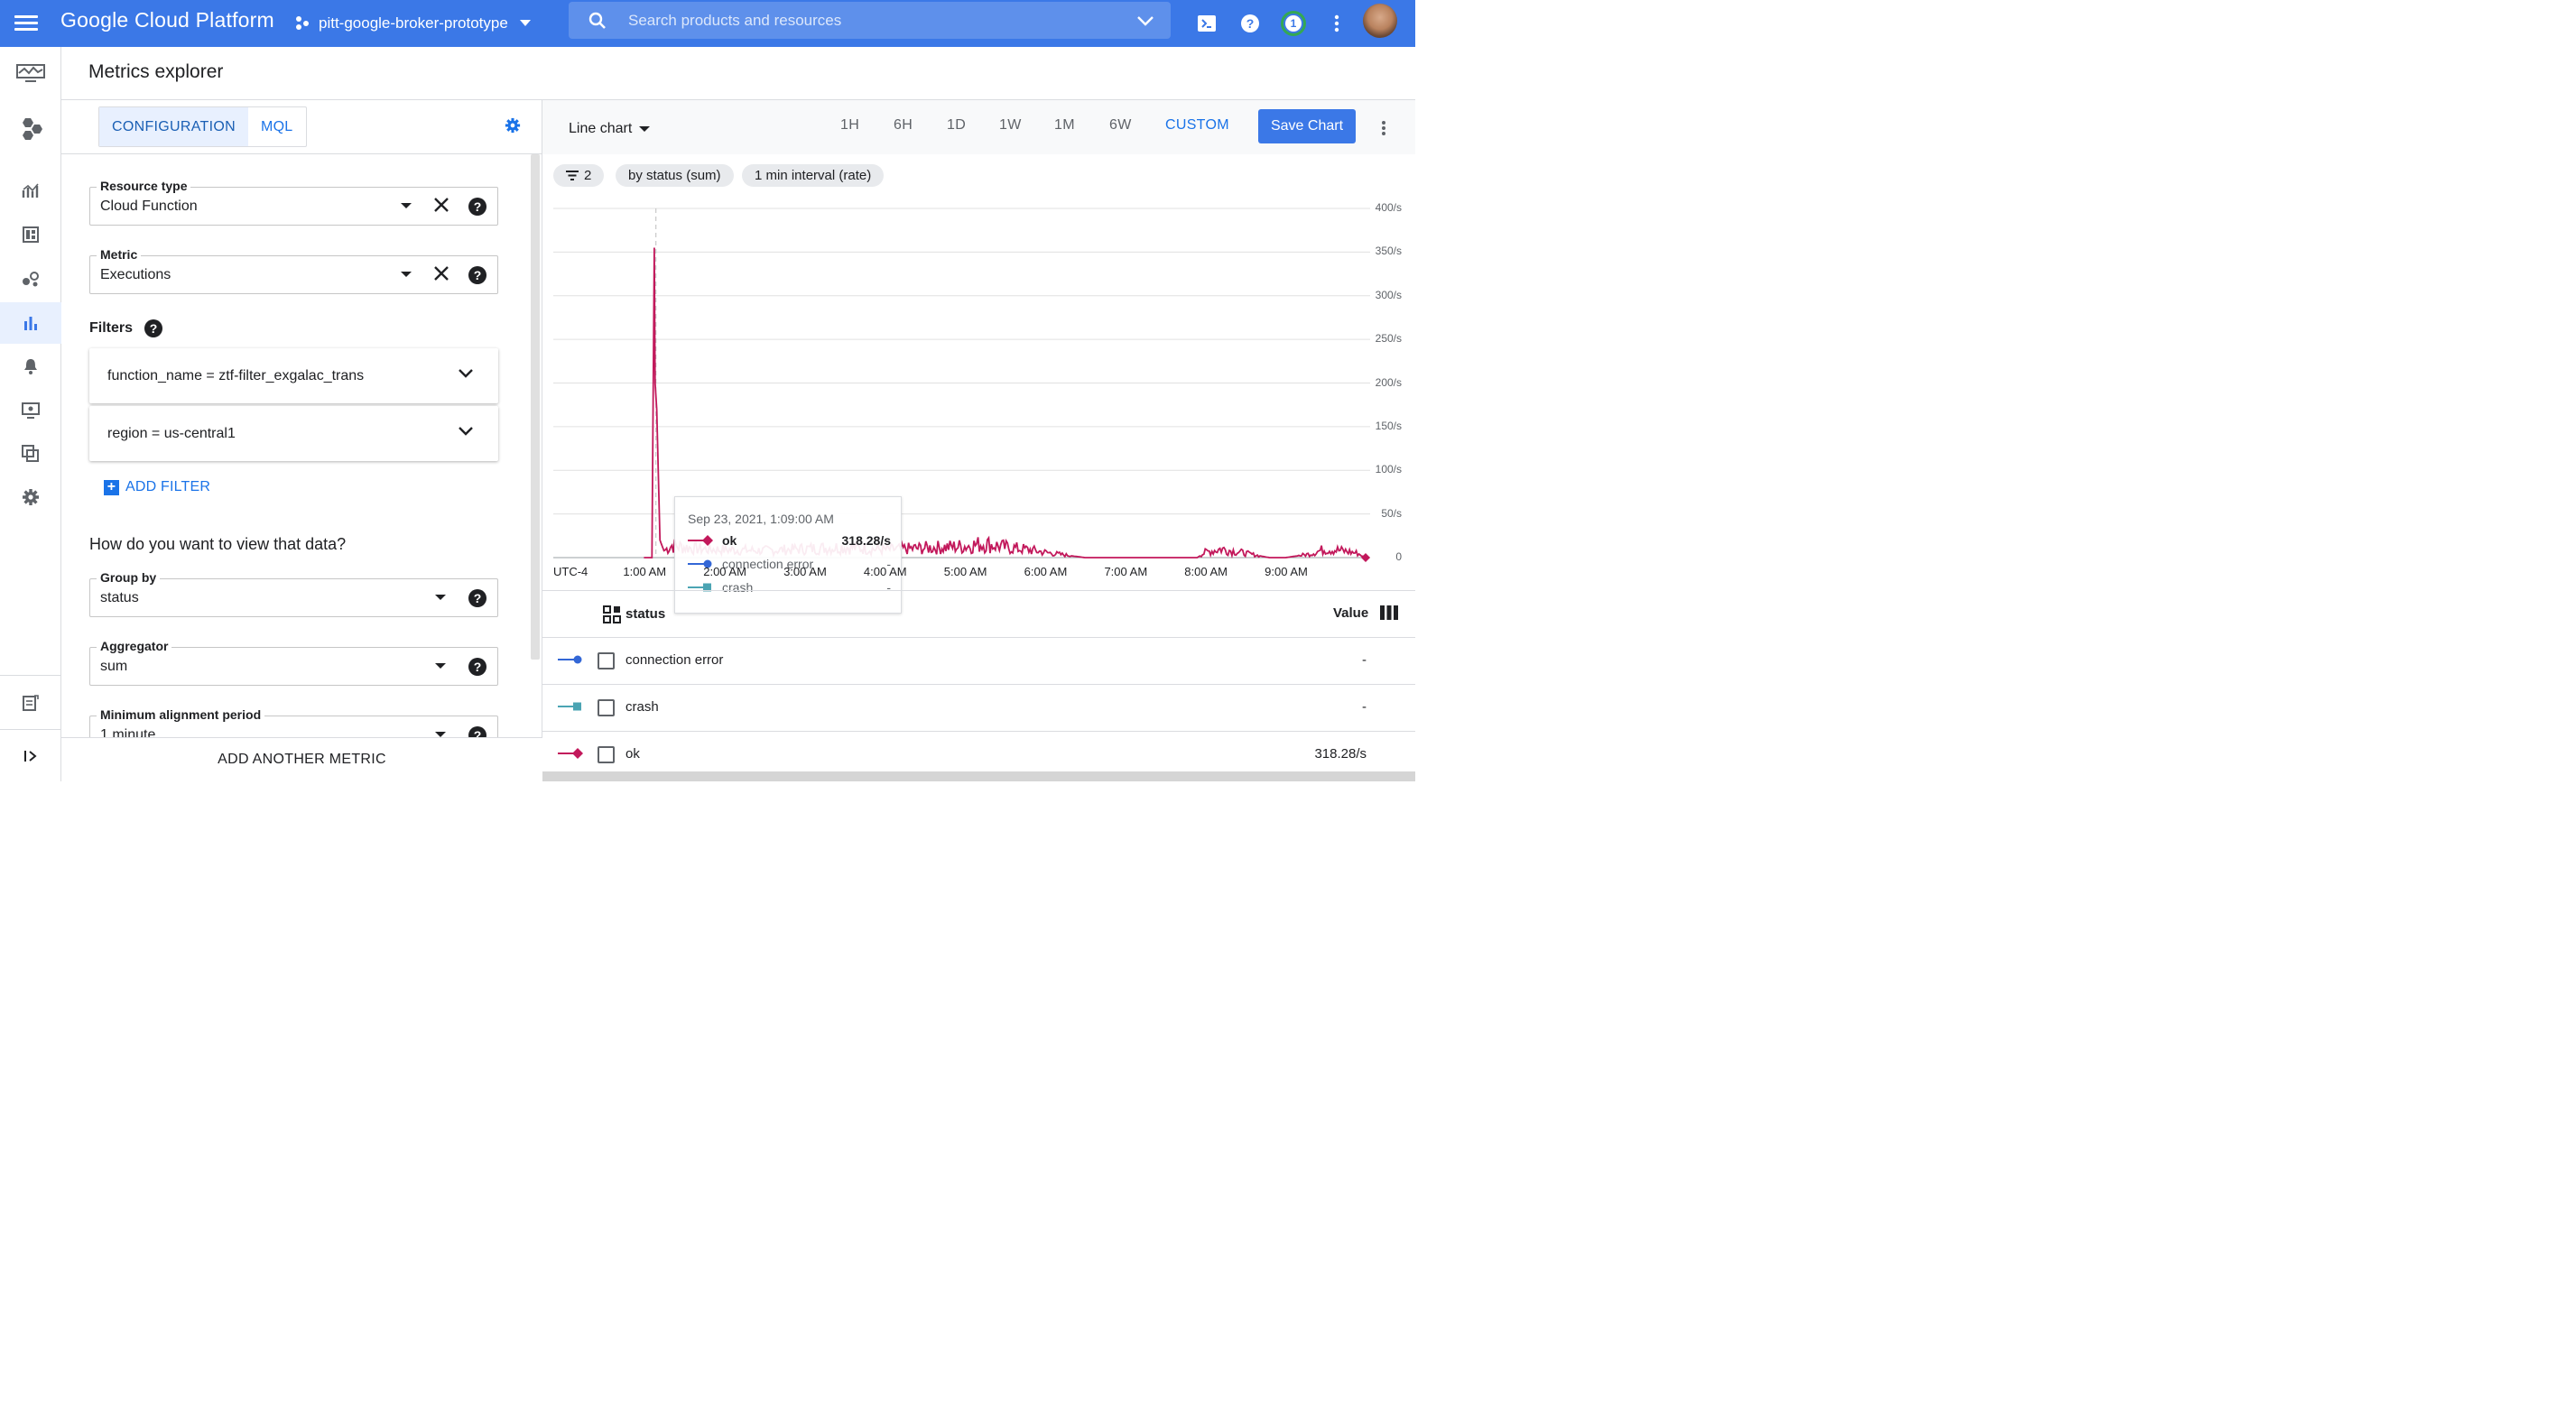 The height and width of the screenshot is (1422, 2576). What do you see at coordinates (1206, 23) in the screenshot?
I see `cloud-shell-icon` at bounding box center [1206, 23].